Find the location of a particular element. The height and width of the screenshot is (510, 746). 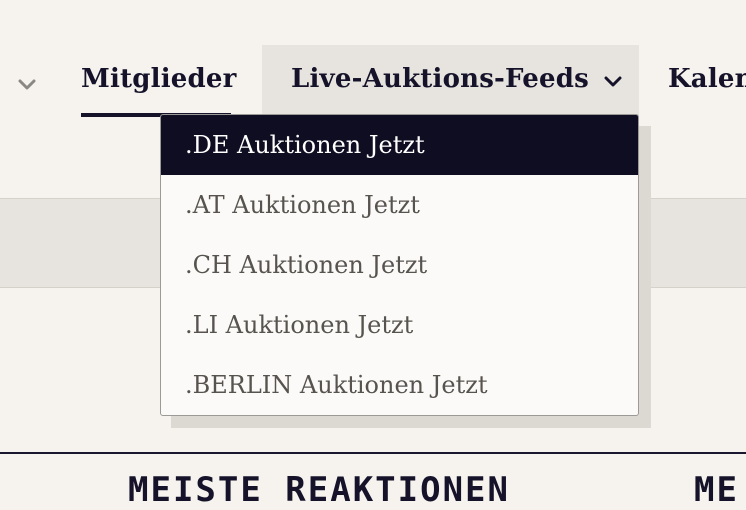

menu-item-li-auktionen: .LI Auktionen Jetzt is located at coordinates (399, 325).